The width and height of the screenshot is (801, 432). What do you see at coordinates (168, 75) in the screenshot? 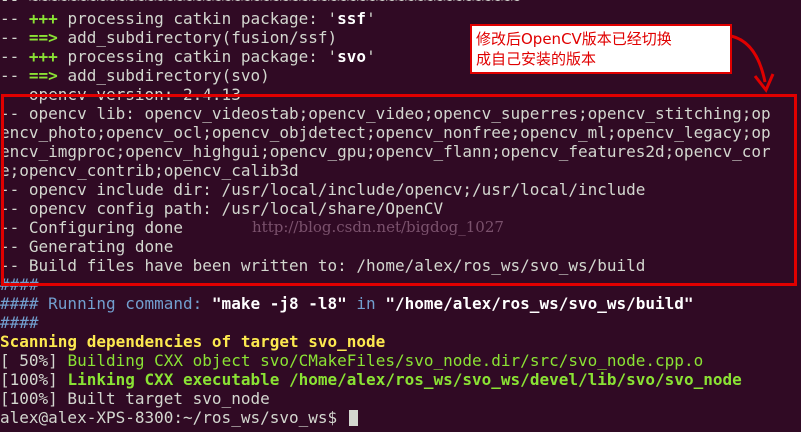
I see `terminal-text: add_subdirectory(svo)` at bounding box center [168, 75].